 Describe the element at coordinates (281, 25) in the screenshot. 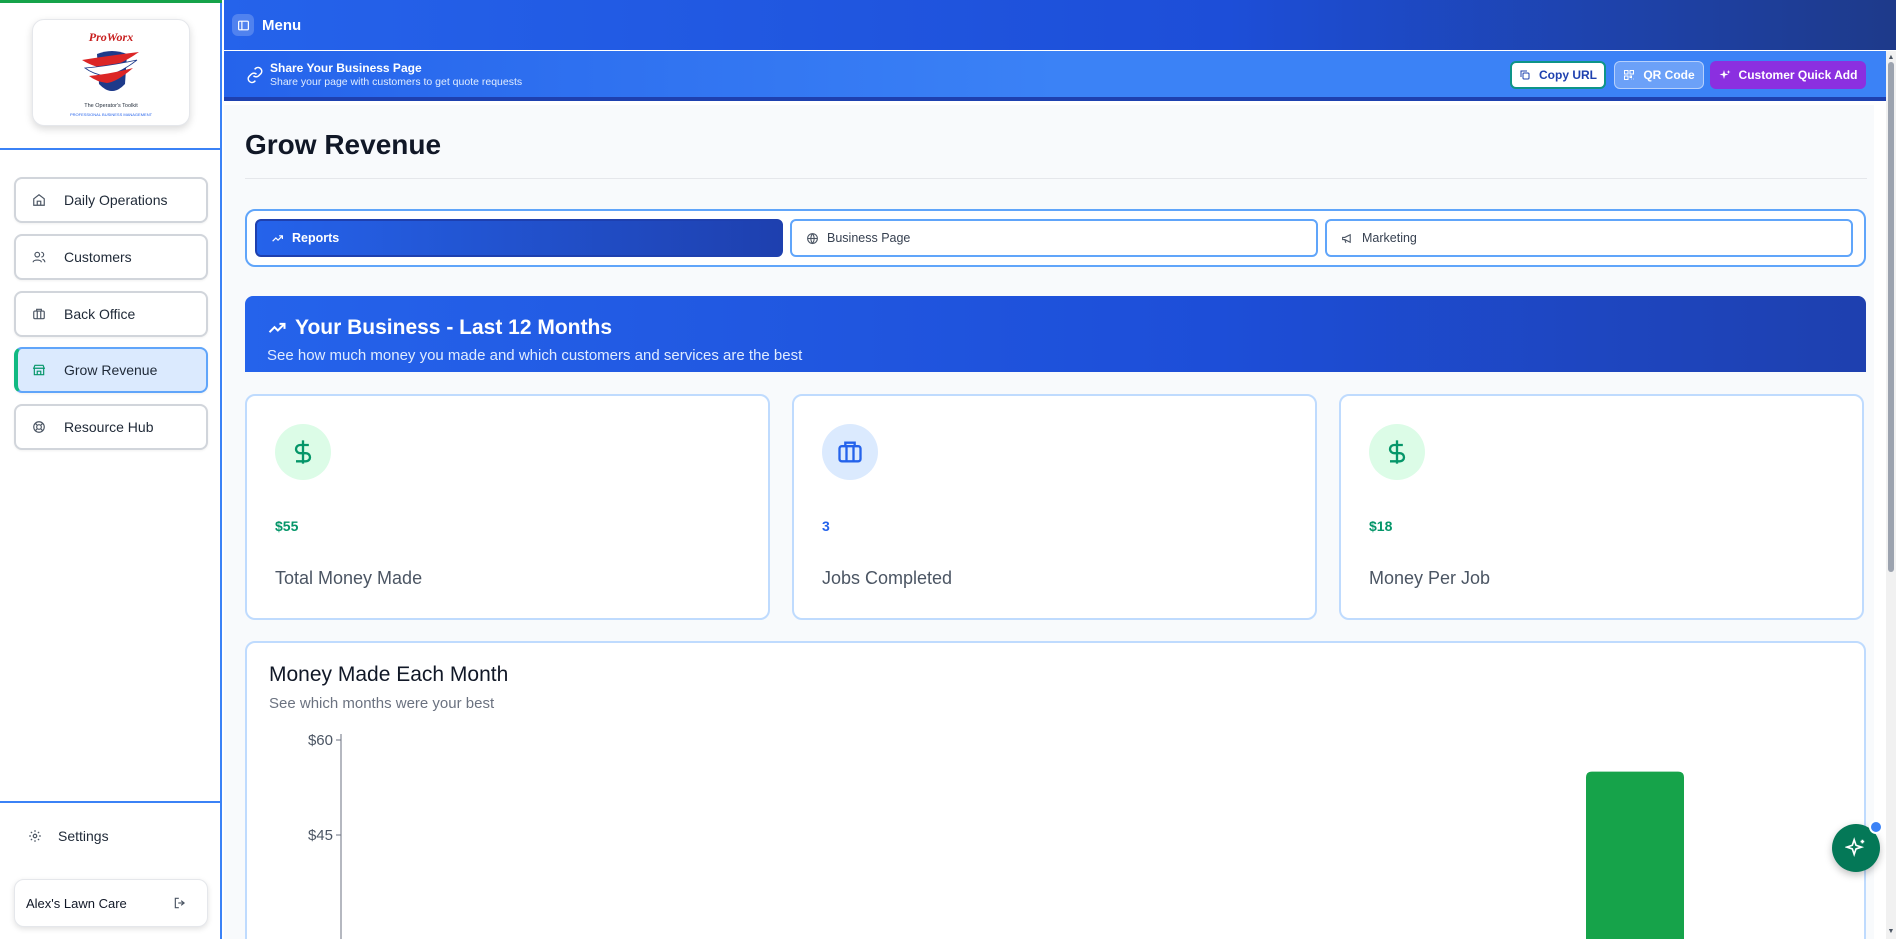

I see `menu-label: Menu` at that location.